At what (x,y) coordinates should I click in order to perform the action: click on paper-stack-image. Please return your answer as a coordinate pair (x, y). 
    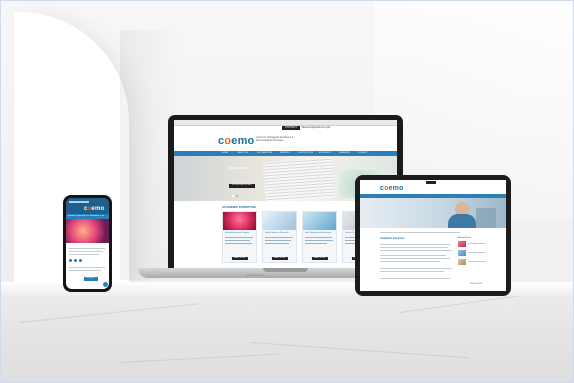
    Looking at the image, I should click on (299, 179).